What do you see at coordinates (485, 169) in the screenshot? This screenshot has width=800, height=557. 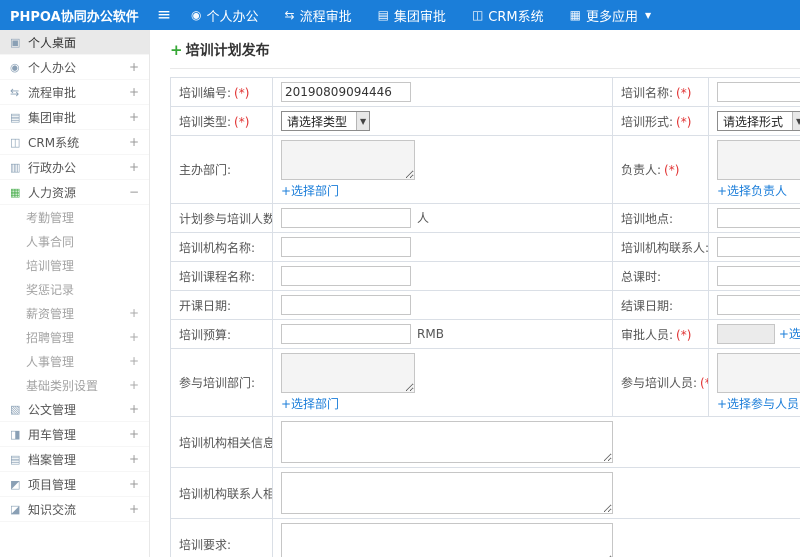 I see `table-row: 主办部门: +选择部门 负责人: (*) +选择负责人` at bounding box center [485, 169].